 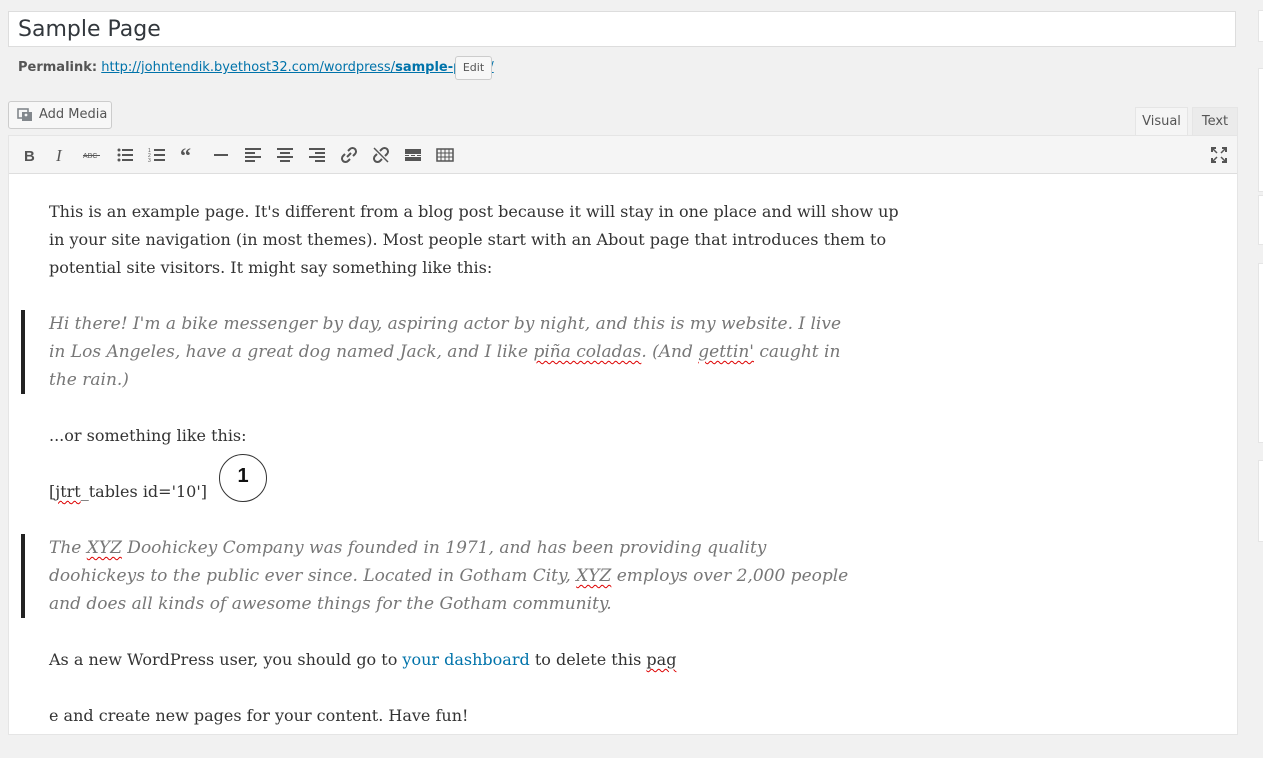 What do you see at coordinates (1215, 121) in the screenshot?
I see `tab-text: Text` at bounding box center [1215, 121].